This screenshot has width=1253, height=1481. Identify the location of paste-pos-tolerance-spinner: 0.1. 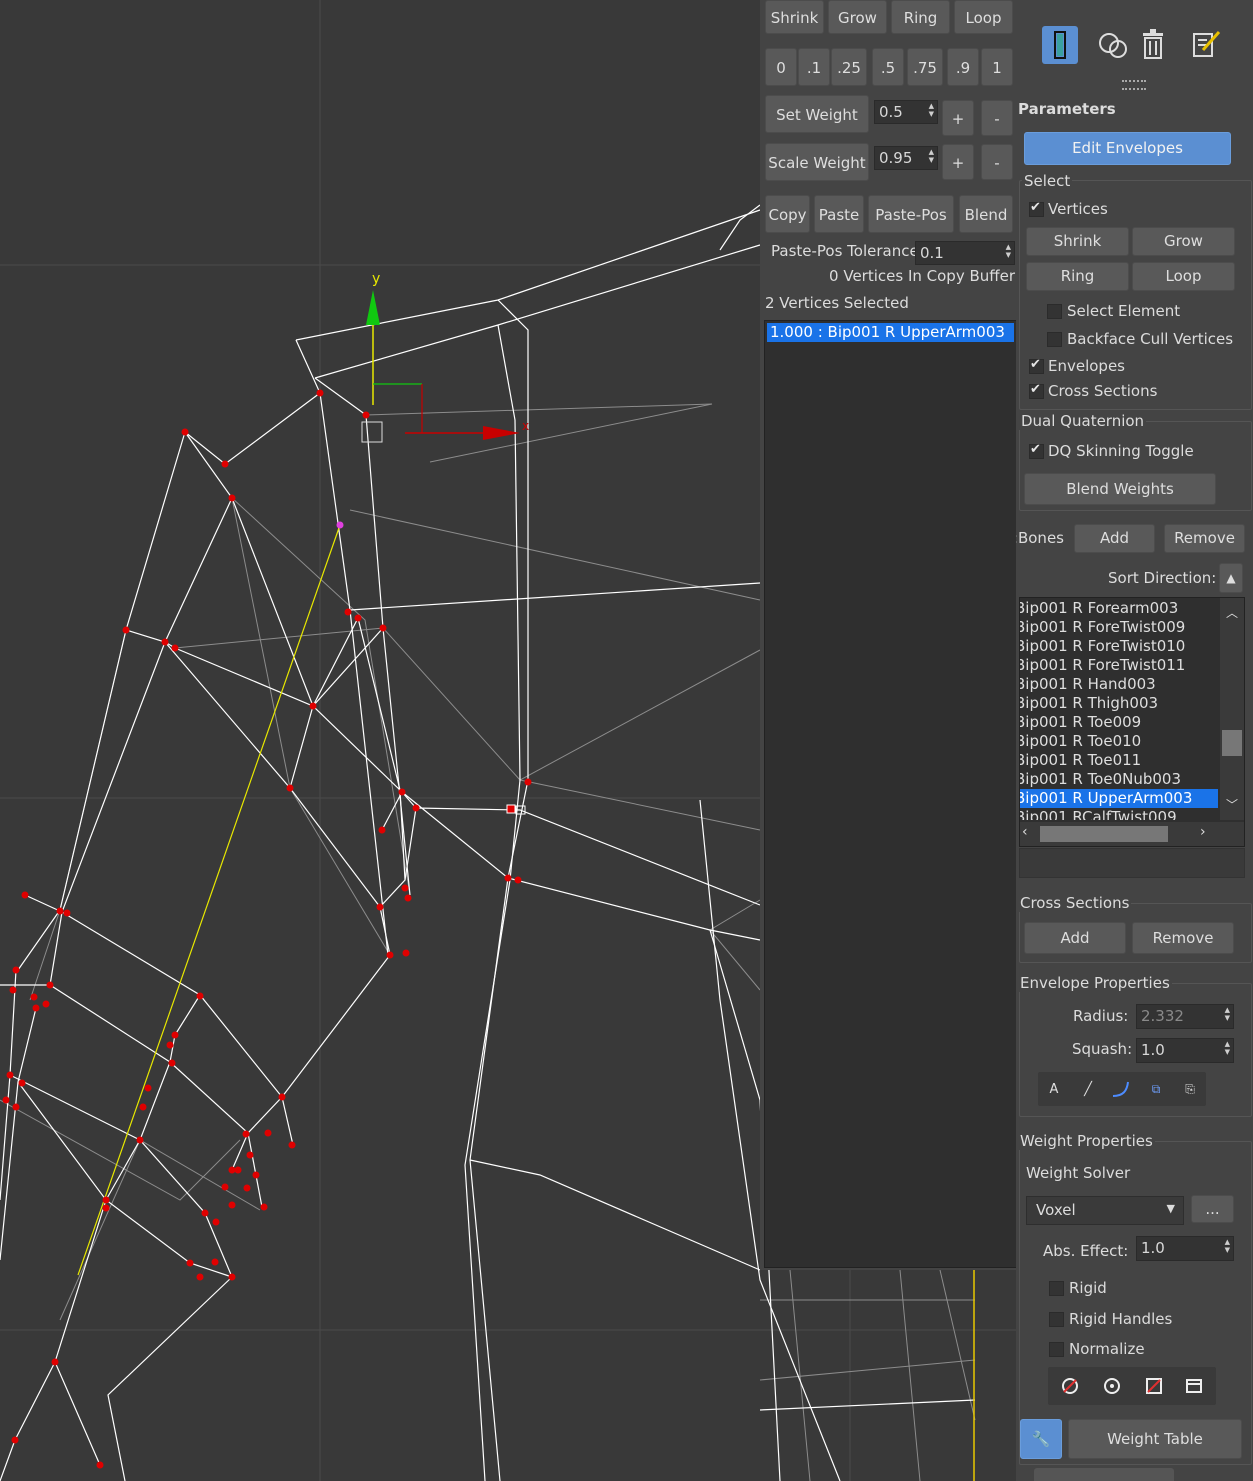
(965, 253).